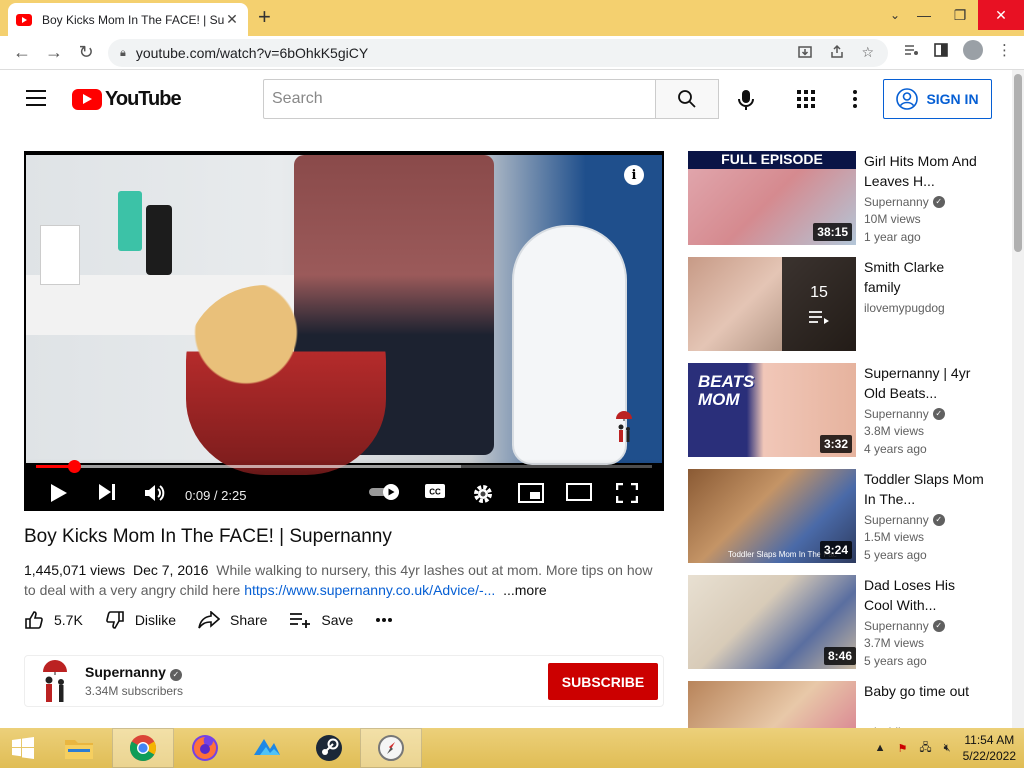 Image resolution: width=1024 pixels, height=768 pixels. What do you see at coordinates (947, 748) in the screenshot?
I see `volume-muted-icon: 🔇︎` at bounding box center [947, 748].